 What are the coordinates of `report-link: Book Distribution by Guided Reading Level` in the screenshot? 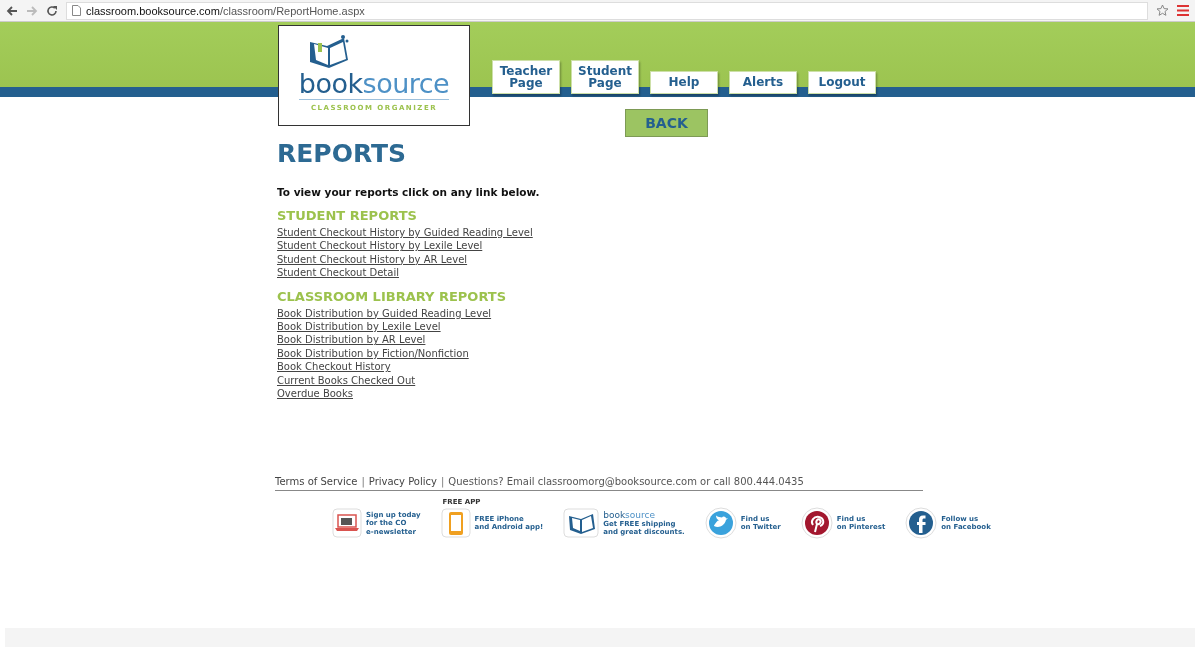 It's located at (384, 313).